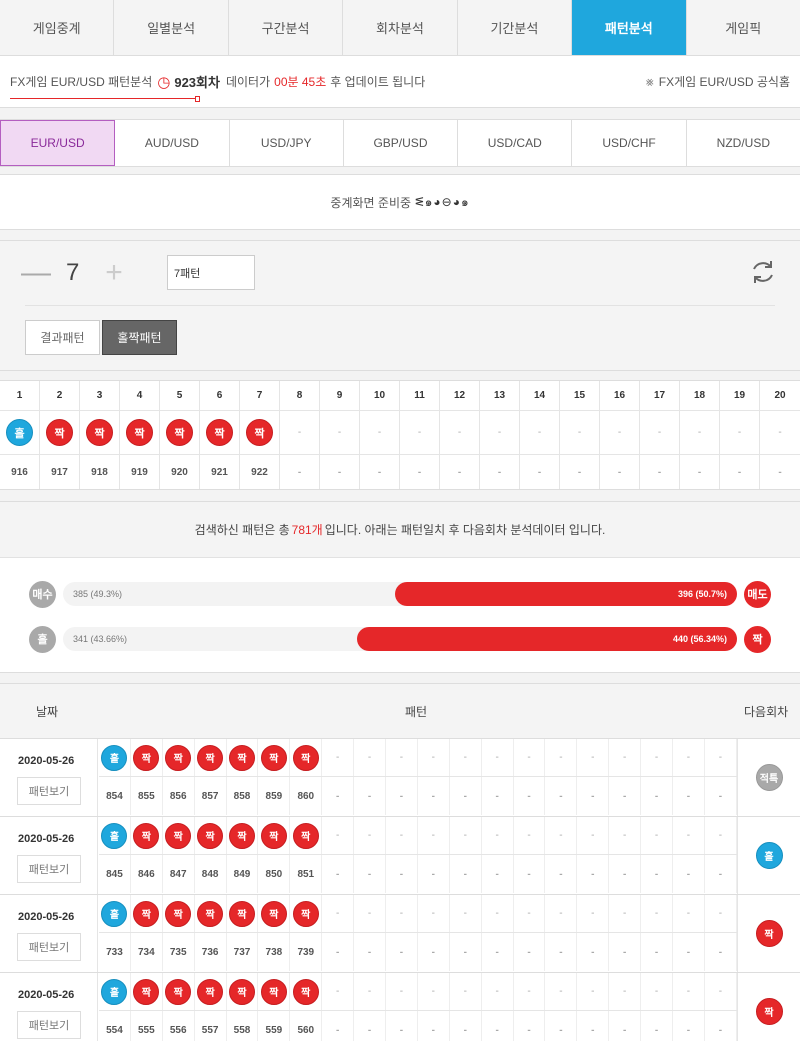 The height and width of the screenshot is (1041, 800). Describe the element at coordinates (172, 143) in the screenshot. I see `currency-tab-aud-usd: AUD/USD` at that location.